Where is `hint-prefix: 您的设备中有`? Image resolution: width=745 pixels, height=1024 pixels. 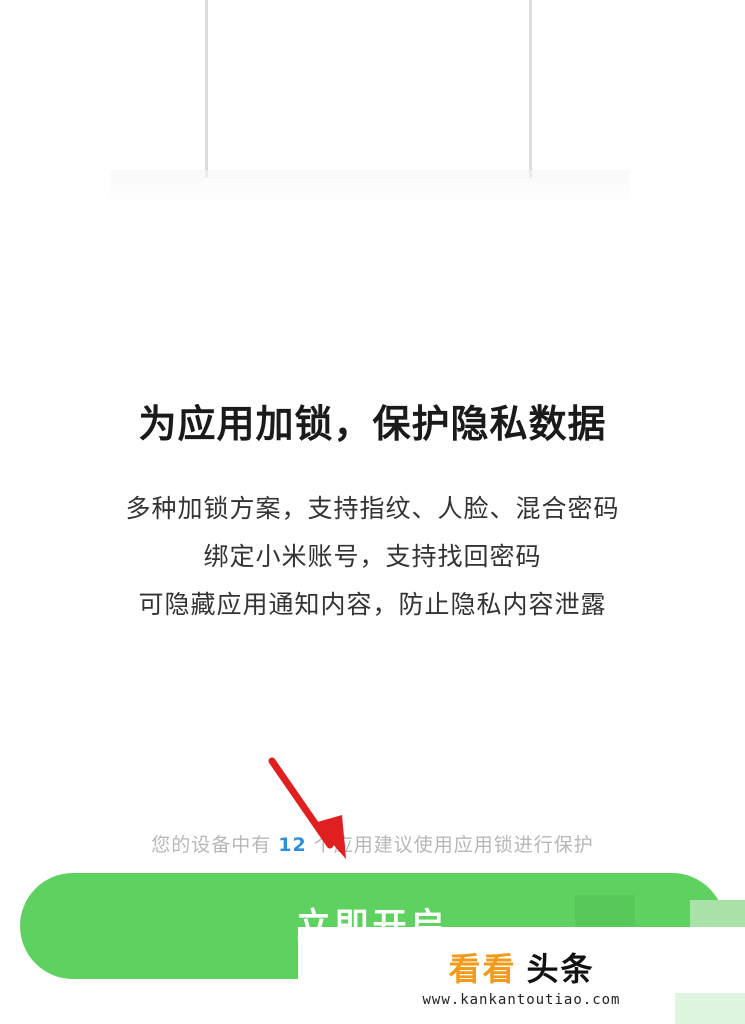
hint-prefix: 您的设备中有 is located at coordinates (211, 845).